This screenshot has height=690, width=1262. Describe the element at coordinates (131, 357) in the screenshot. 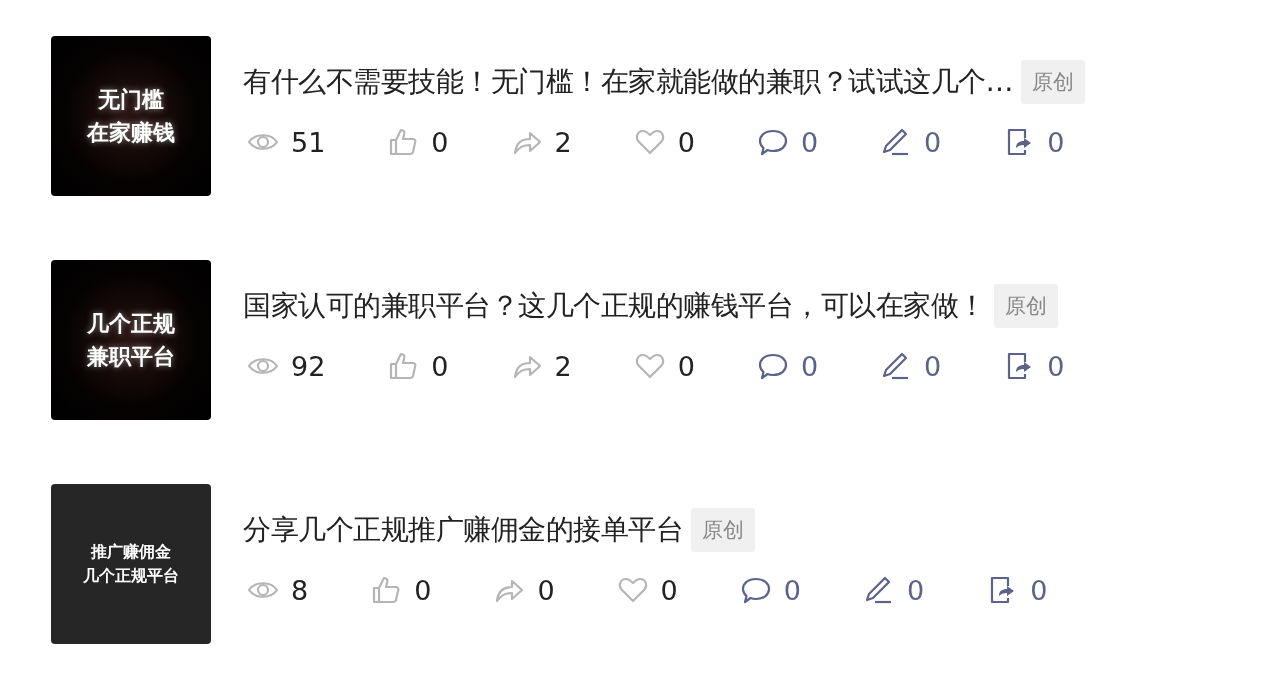

I see `cover-text: 兼职平台` at that location.